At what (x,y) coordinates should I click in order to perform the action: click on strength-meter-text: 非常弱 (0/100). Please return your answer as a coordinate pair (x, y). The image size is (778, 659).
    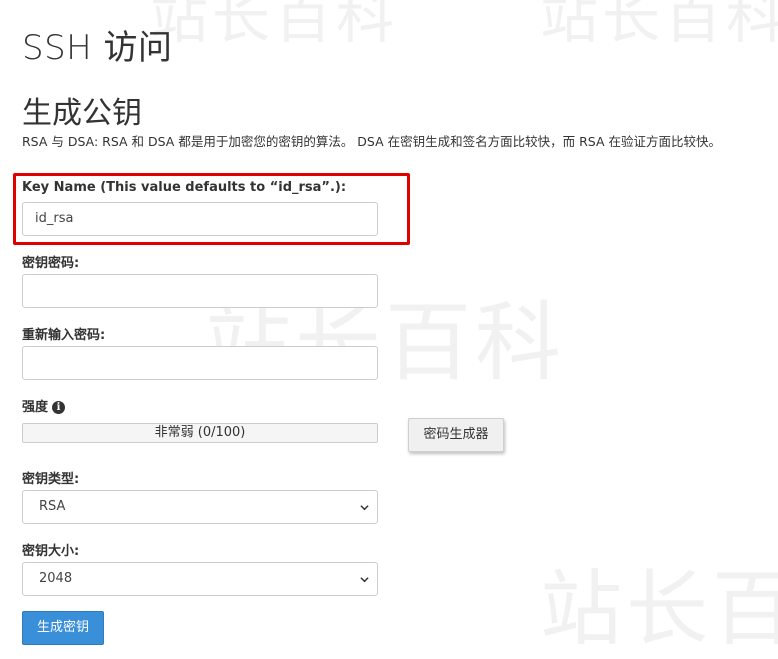
    Looking at the image, I should click on (200, 432).